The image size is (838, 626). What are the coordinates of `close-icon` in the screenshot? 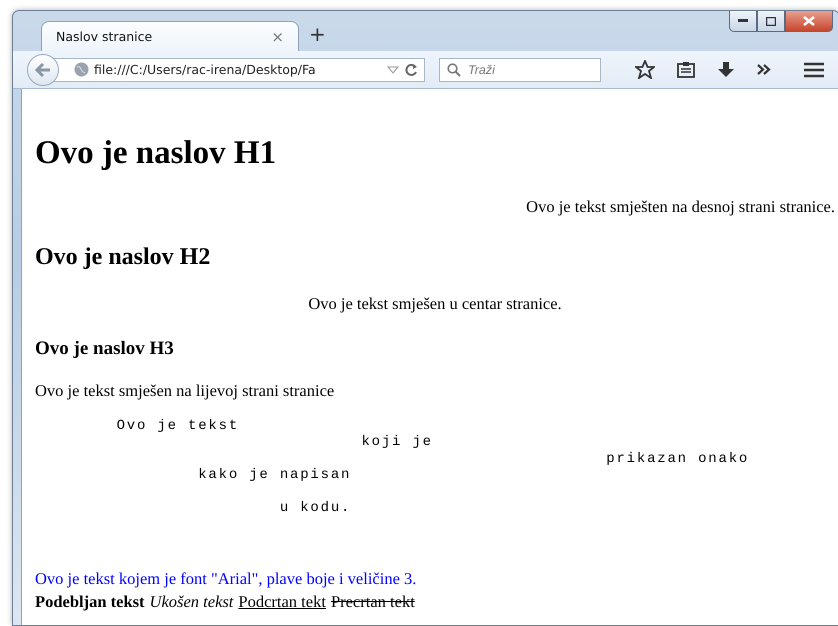 It's located at (809, 21).